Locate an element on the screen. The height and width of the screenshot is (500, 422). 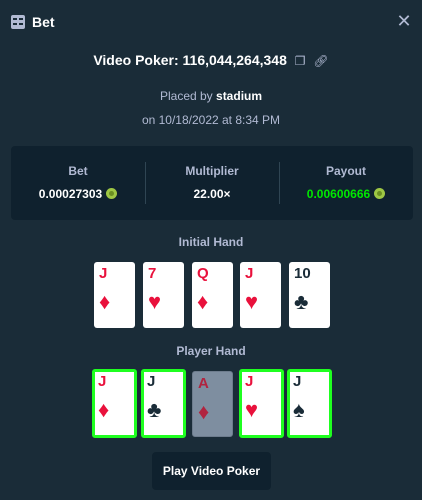
copy-icon: ❐ is located at coordinates (300, 61).